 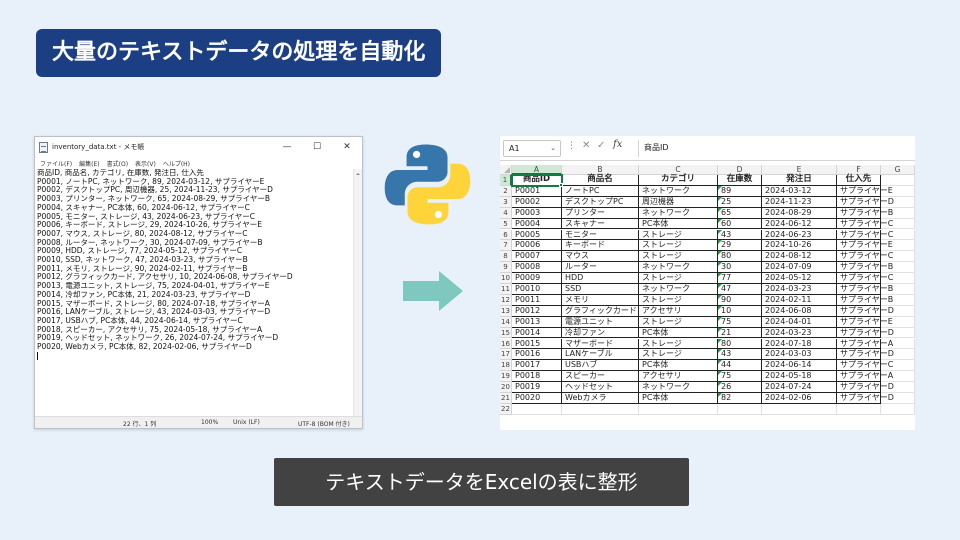 I want to click on table-cell: 2024-08-29, so click(x=799, y=213).